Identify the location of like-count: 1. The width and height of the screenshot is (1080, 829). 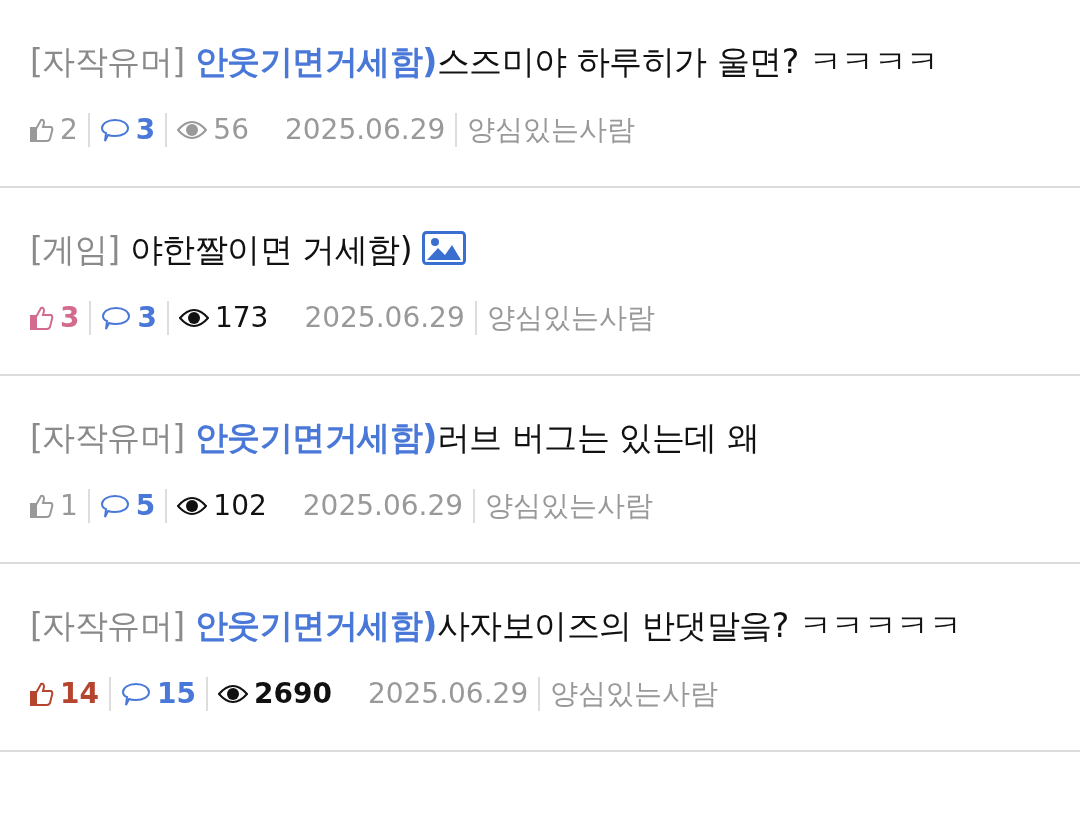
(69, 506).